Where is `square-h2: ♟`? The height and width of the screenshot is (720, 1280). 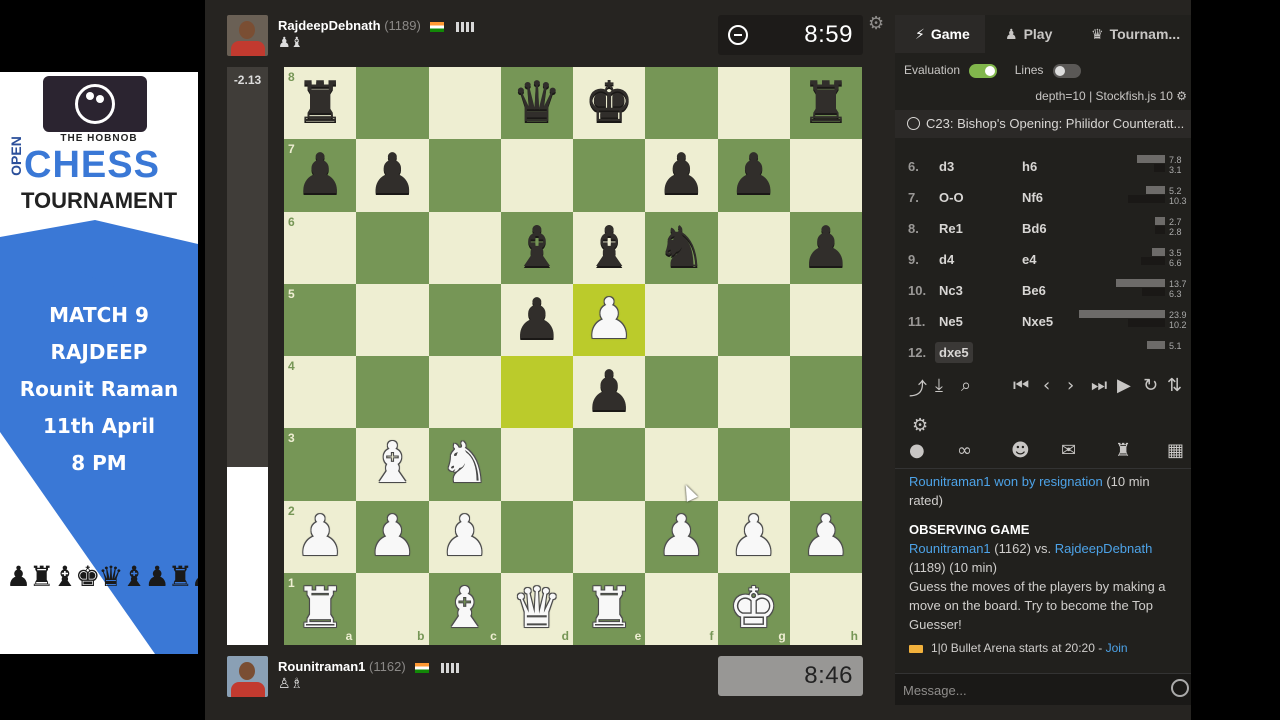 square-h2: ♟ is located at coordinates (825, 536).